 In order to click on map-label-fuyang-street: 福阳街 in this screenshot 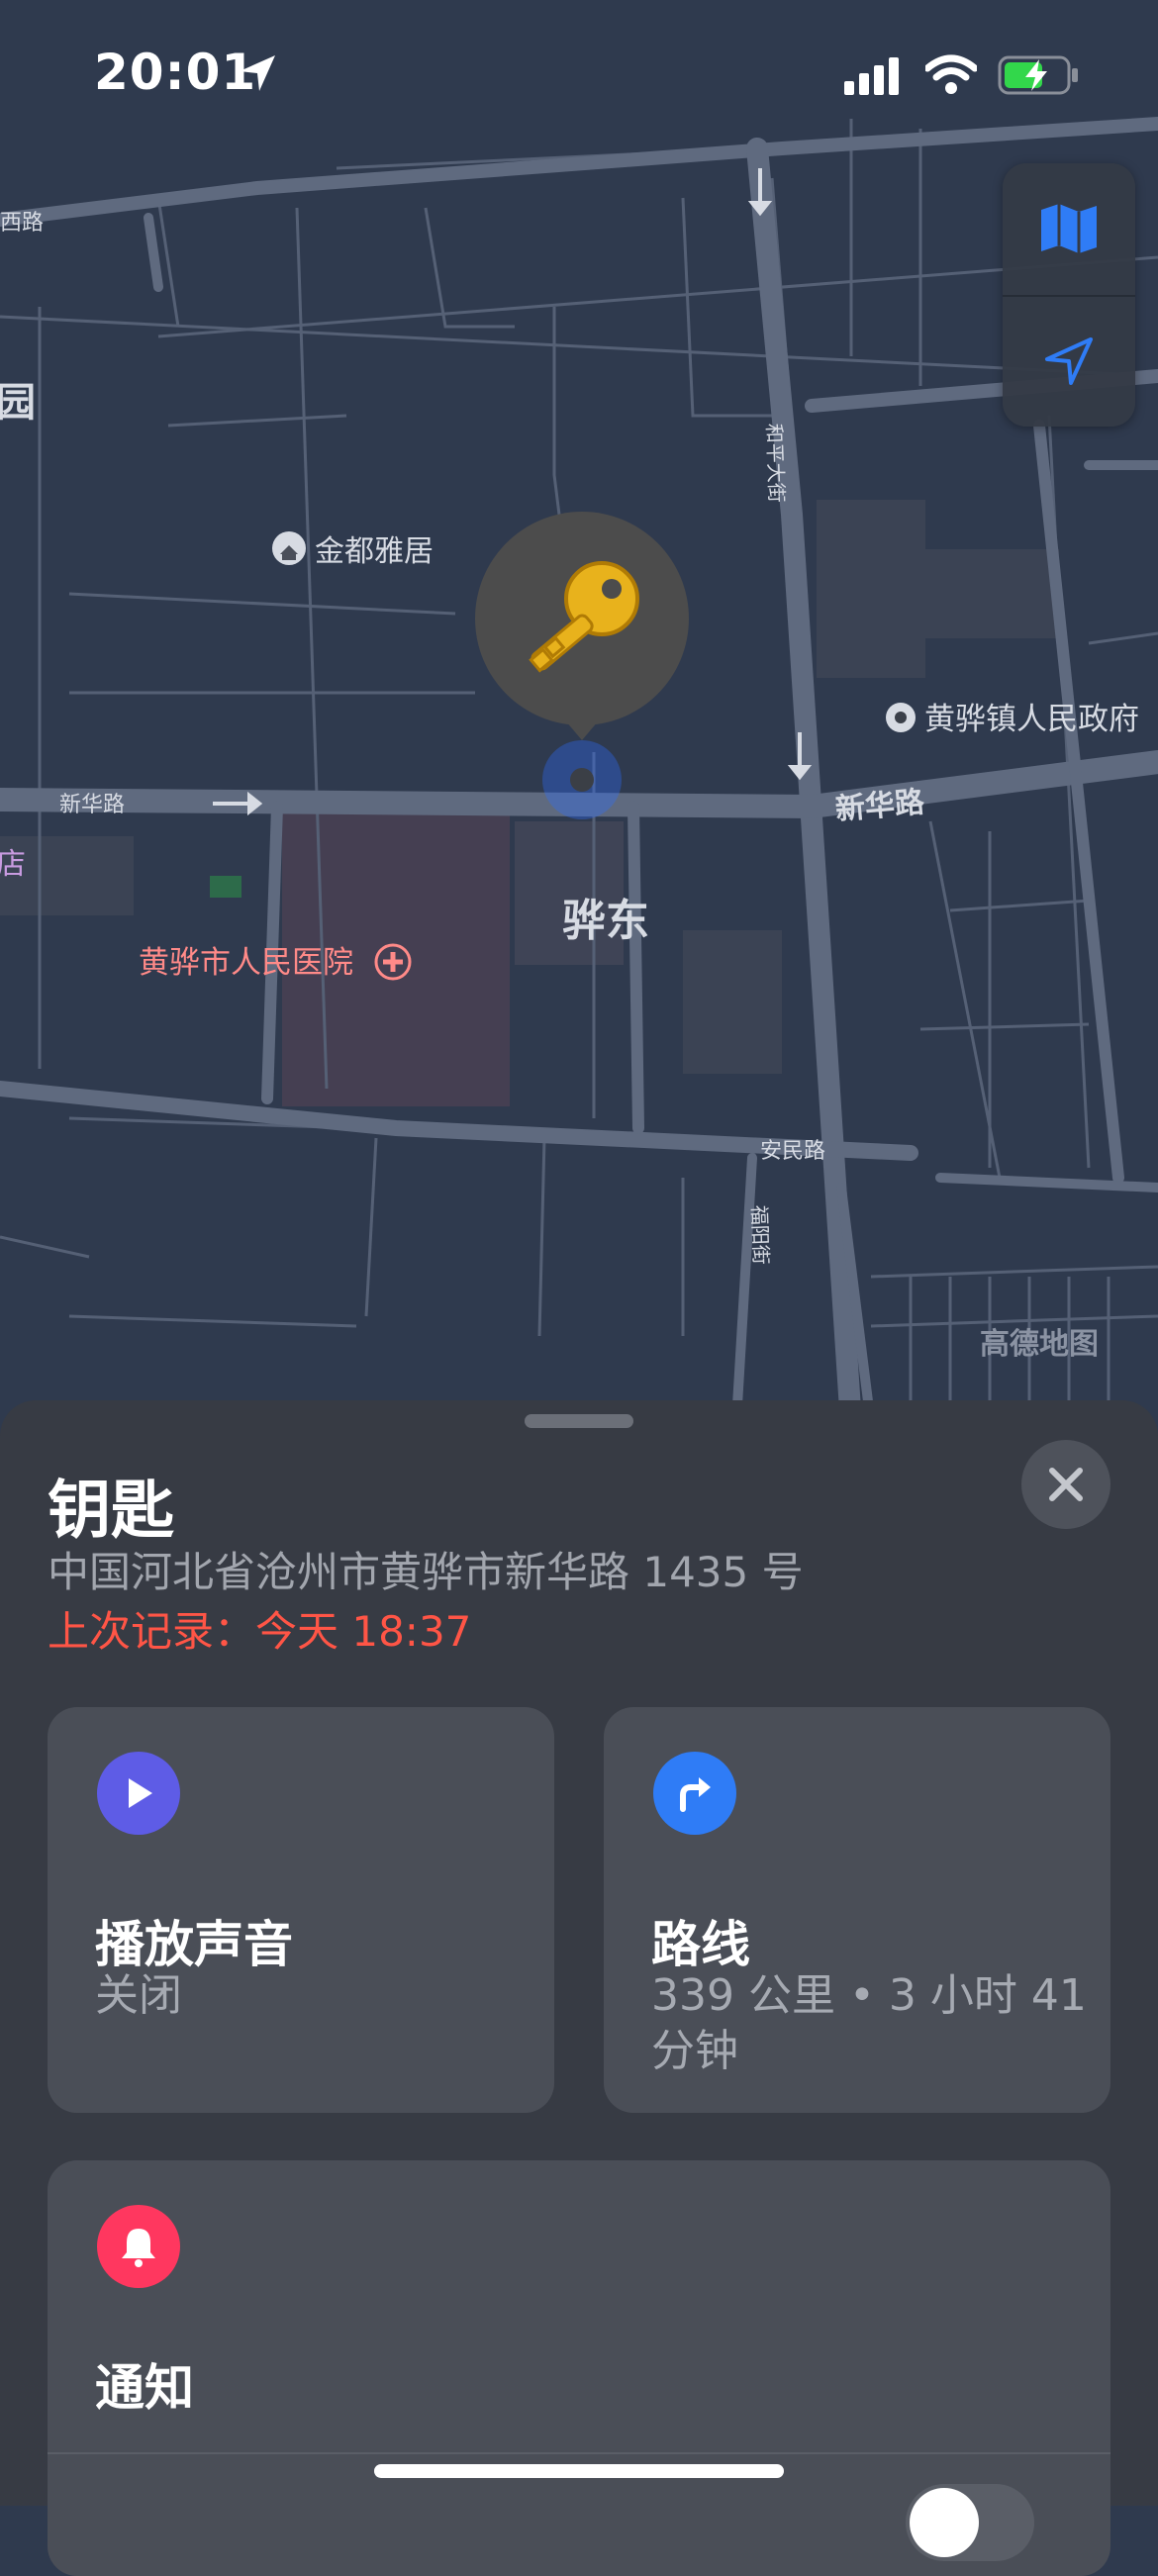, I will do `click(760, 1234)`.